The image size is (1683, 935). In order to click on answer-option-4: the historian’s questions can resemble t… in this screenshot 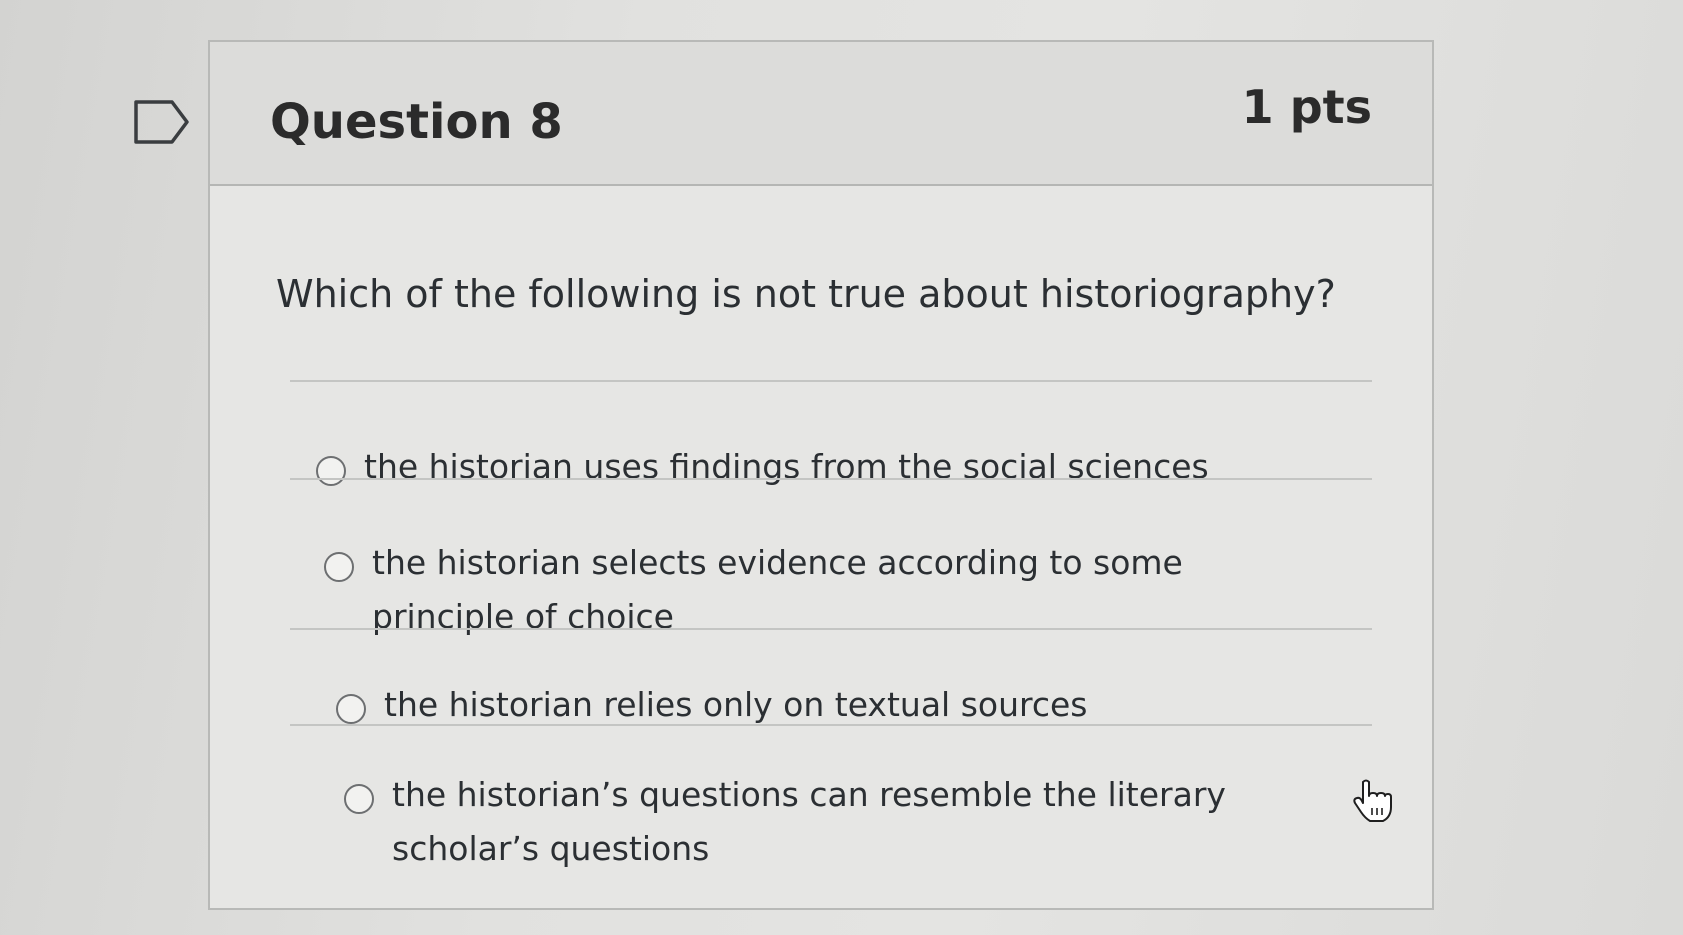, I will do `click(824, 825)`.